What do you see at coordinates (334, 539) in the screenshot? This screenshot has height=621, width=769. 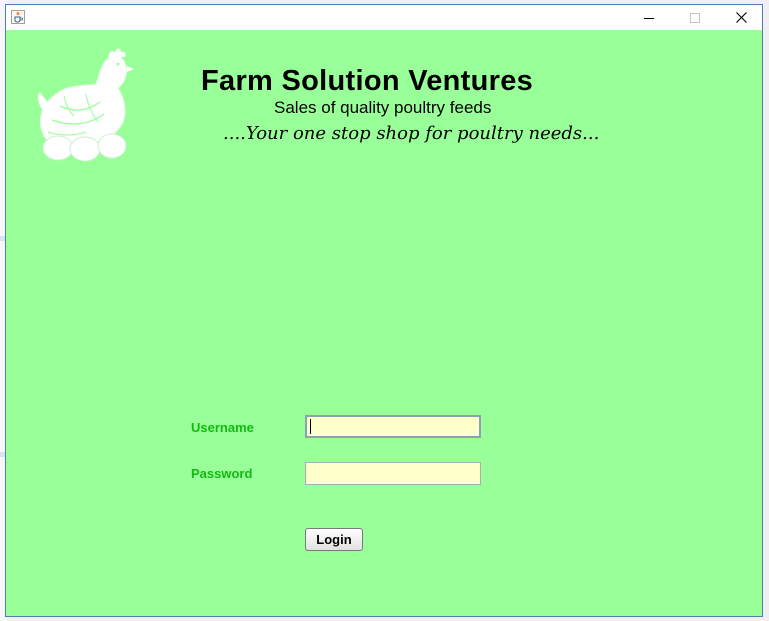 I see `login-button: Login` at bounding box center [334, 539].